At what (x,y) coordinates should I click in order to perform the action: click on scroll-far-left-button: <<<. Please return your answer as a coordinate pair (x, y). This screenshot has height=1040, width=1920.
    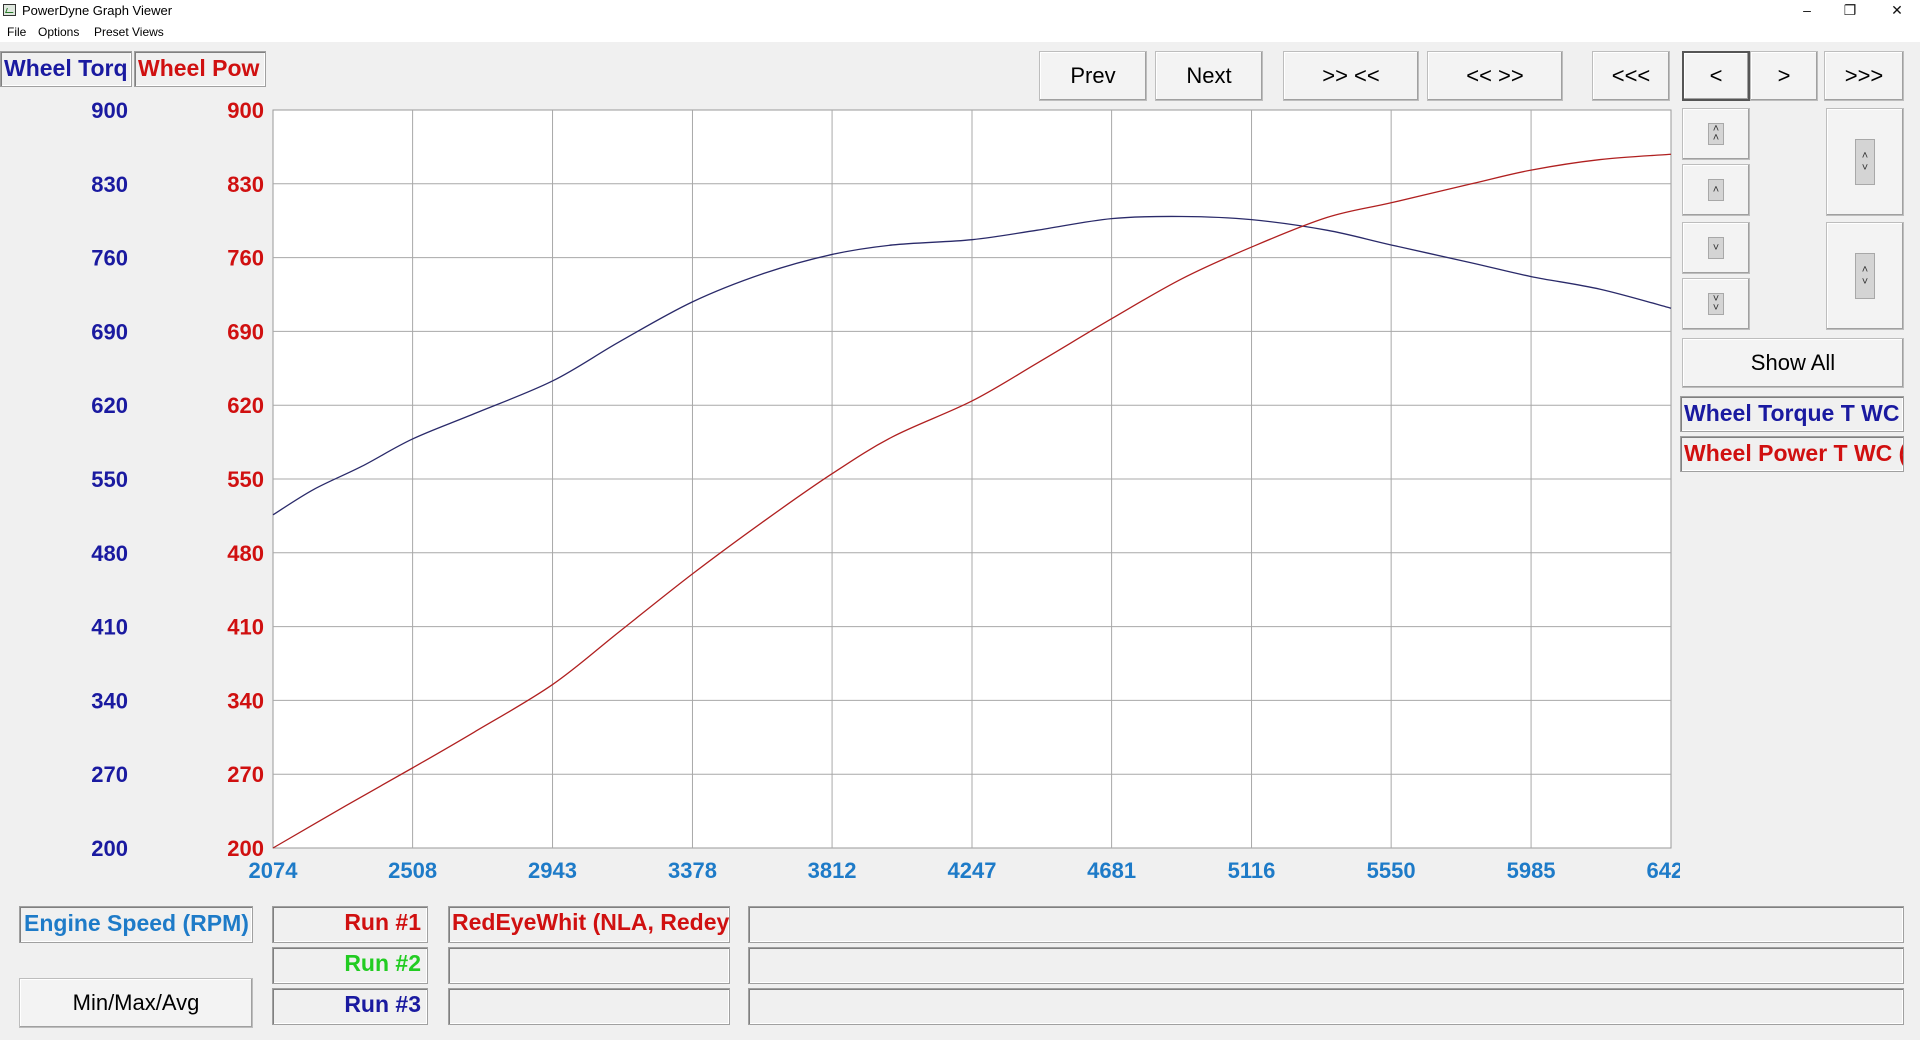
    Looking at the image, I should click on (1631, 76).